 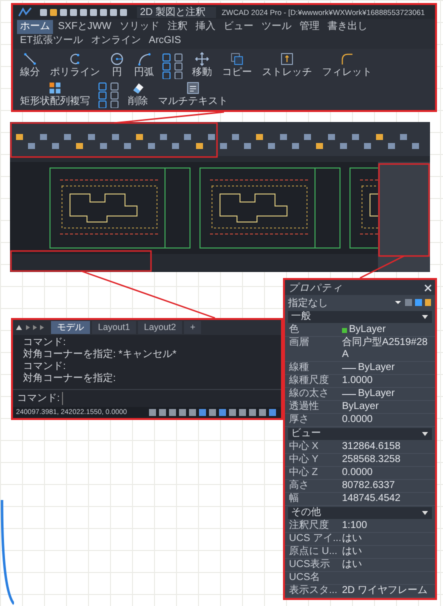 I want to click on property-value: 148745.4542, so click(x=371, y=499).